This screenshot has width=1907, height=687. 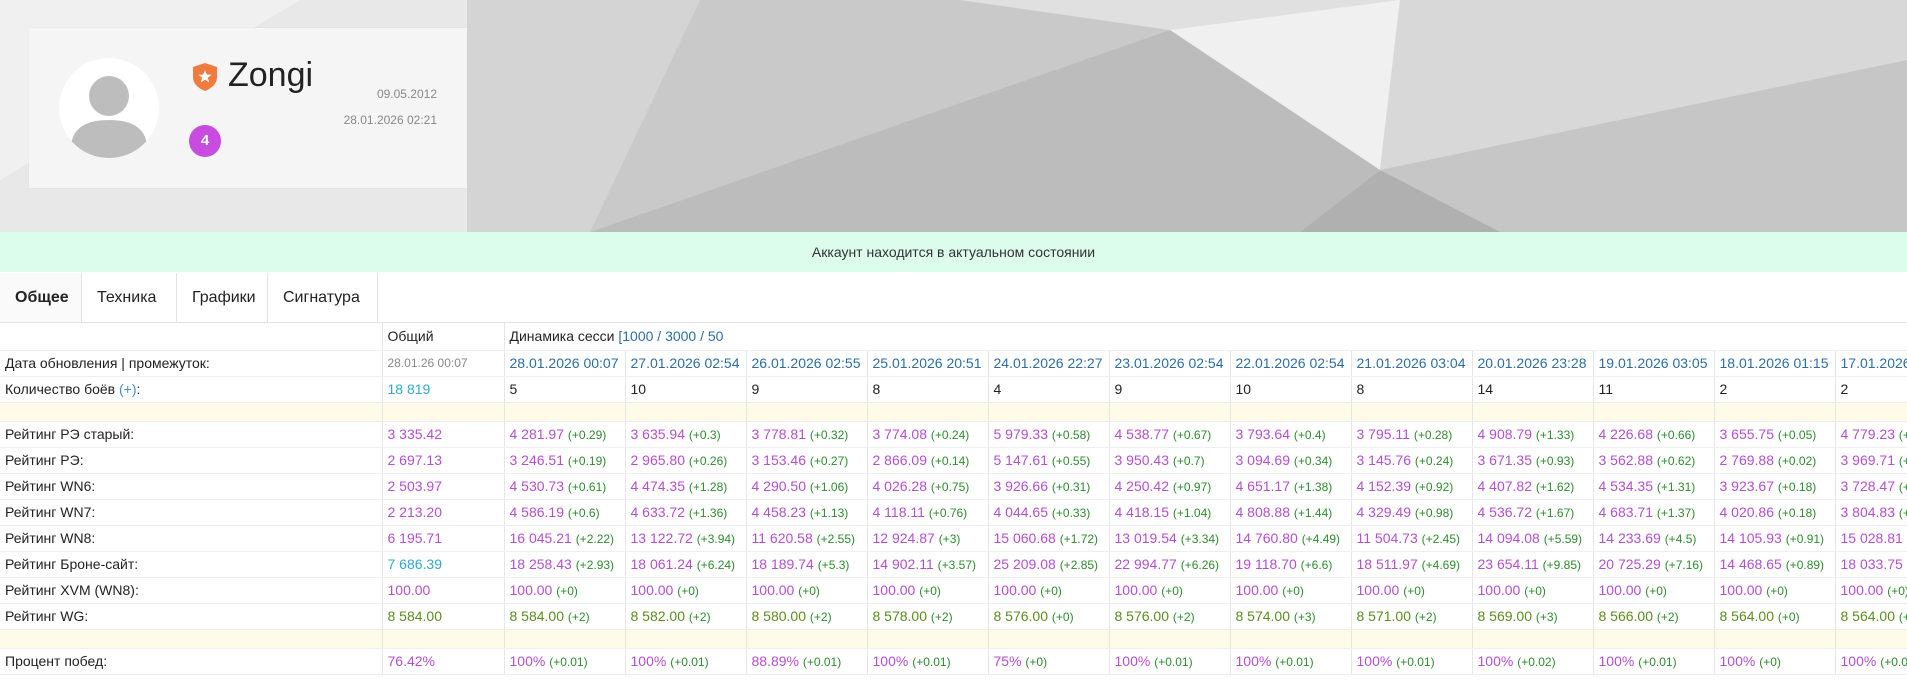 I want to click on session-date-link: 24.01.2026 22:27, so click(x=1049, y=363).